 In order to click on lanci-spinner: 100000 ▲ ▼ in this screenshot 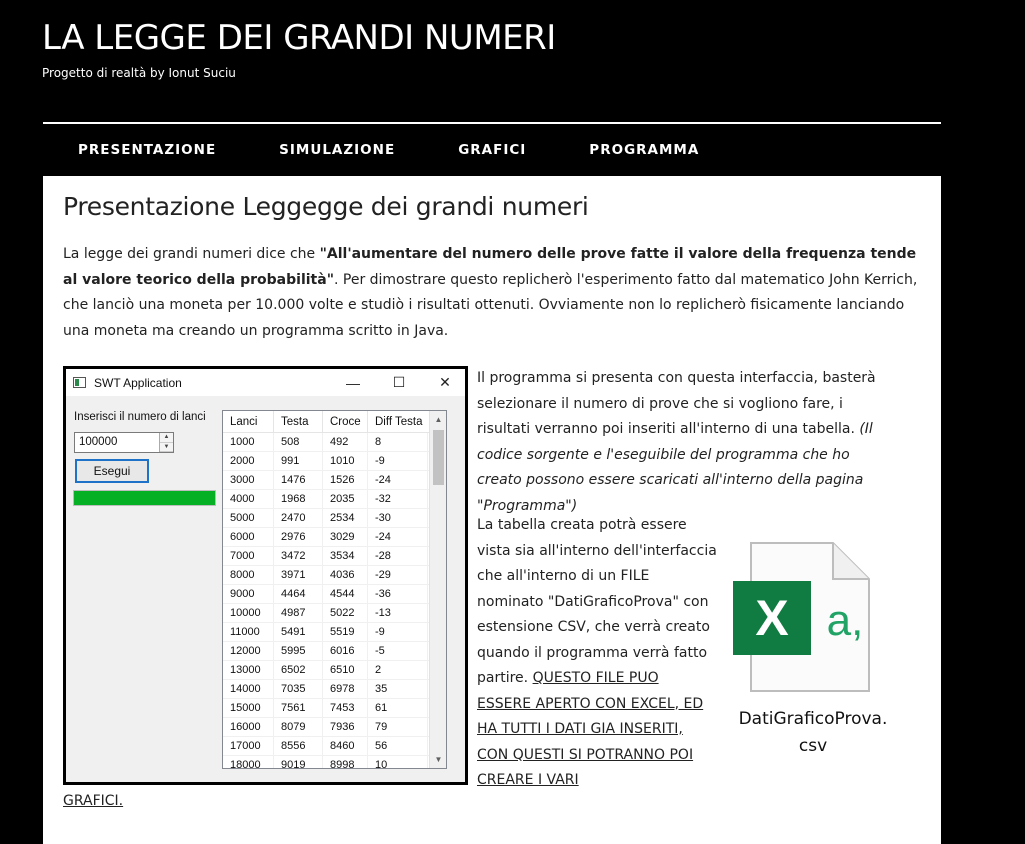, I will do `click(124, 442)`.